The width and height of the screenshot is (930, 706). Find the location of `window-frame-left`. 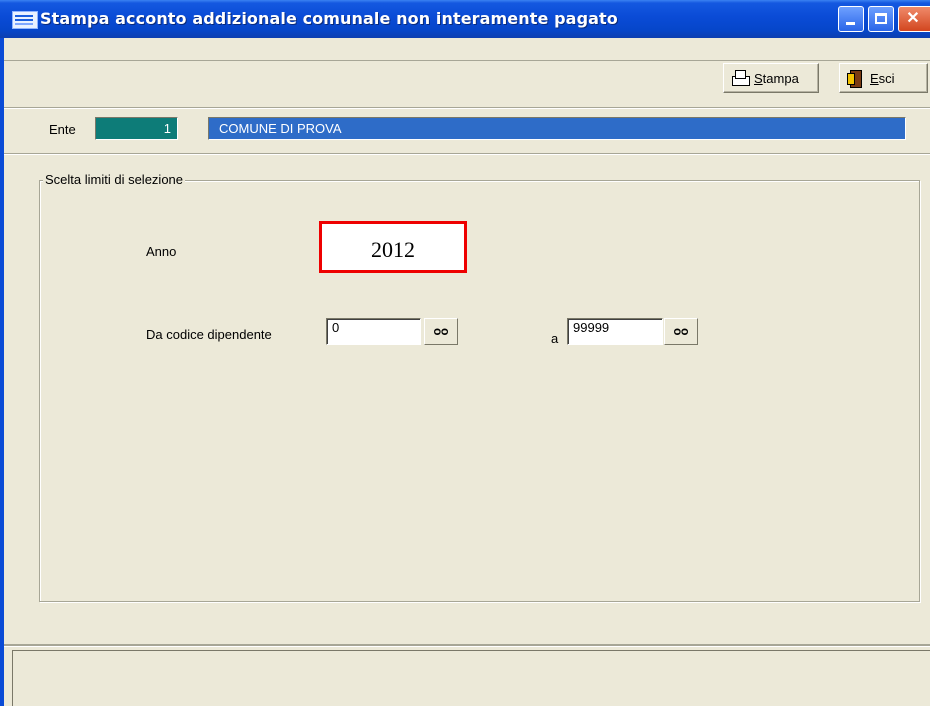

window-frame-left is located at coordinates (2, 372).